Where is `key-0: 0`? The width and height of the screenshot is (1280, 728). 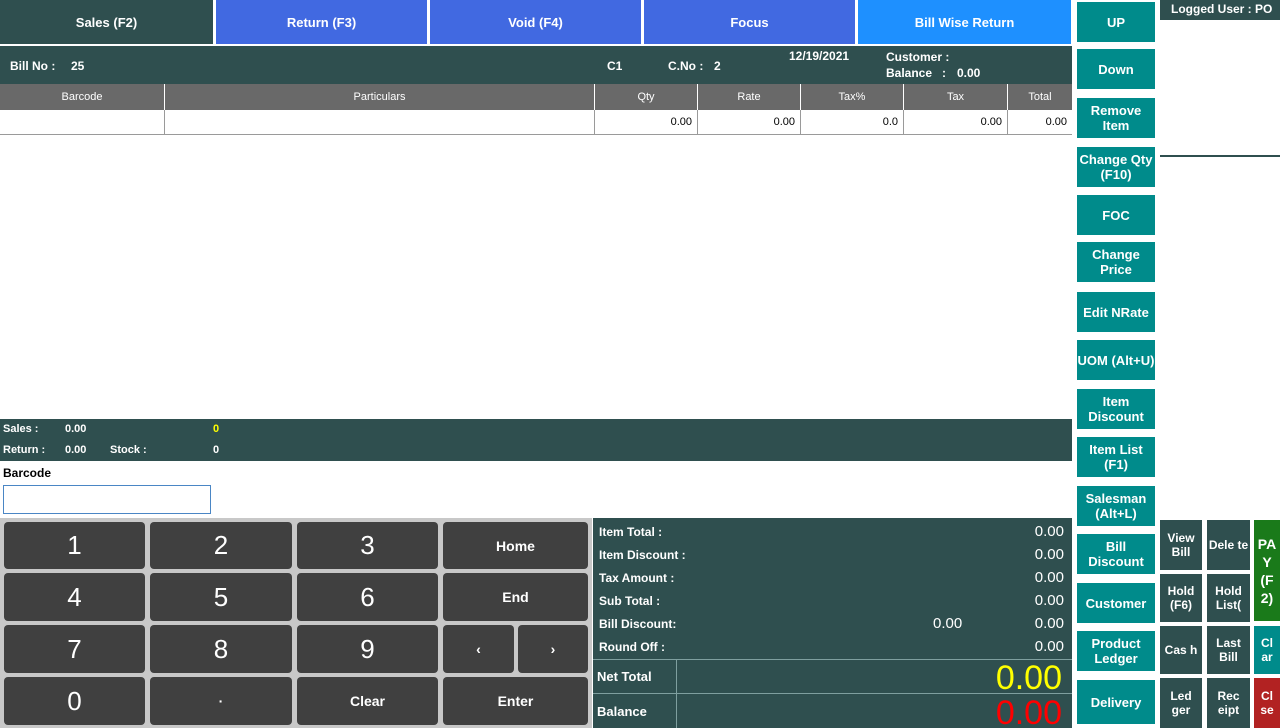
key-0: 0 is located at coordinates (74, 701).